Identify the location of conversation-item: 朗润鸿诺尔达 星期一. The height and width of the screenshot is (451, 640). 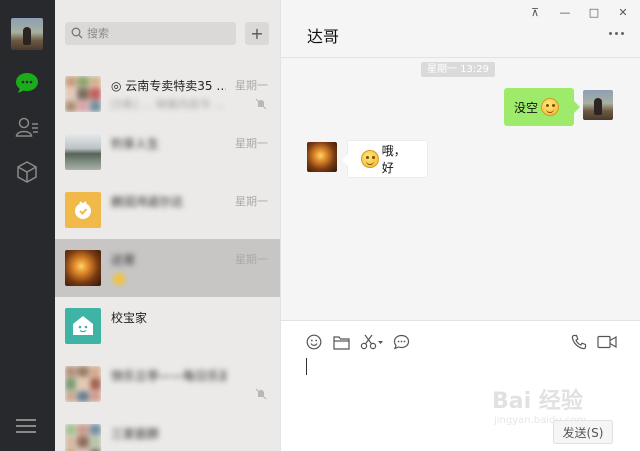
(167, 210).